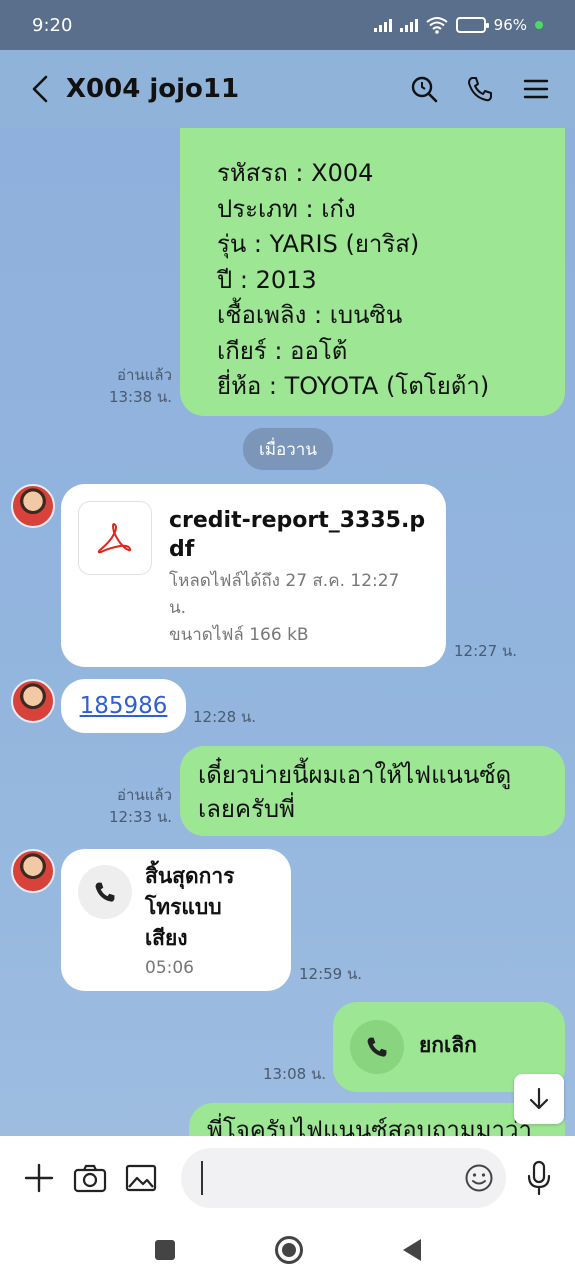  I want to click on gallery-button, so click(140, 1178).